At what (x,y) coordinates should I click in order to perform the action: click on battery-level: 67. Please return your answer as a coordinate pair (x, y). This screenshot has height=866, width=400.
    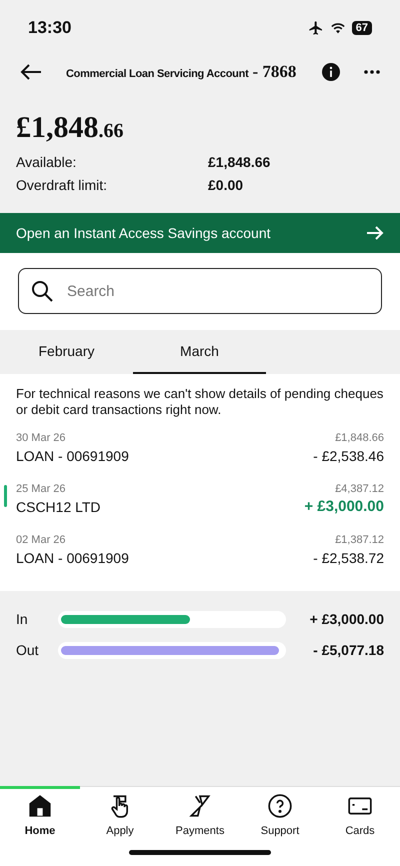
    Looking at the image, I should click on (362, 28).